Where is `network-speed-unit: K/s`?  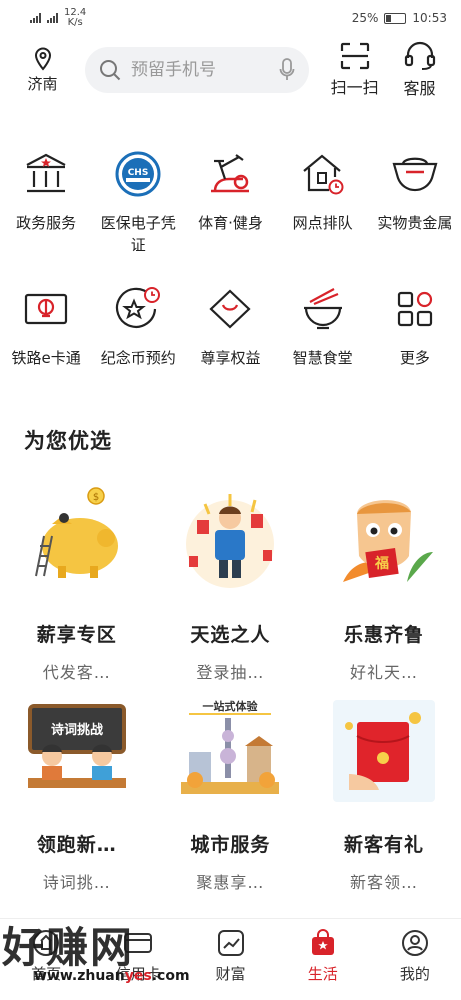 network-speed-unit: K/s is located at coordinates (75, 22).